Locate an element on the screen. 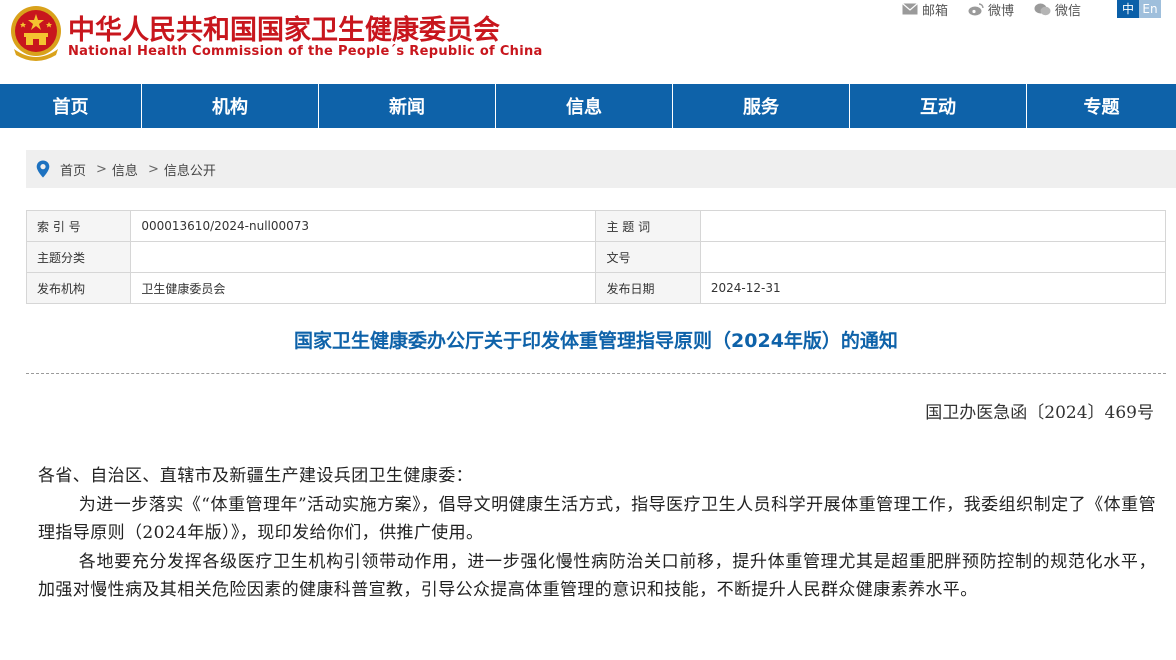 Image resolution: width=1176 pixels, height=660 pixels. meta-key-doc-number: 文号 is located at coordinates (648, 257).